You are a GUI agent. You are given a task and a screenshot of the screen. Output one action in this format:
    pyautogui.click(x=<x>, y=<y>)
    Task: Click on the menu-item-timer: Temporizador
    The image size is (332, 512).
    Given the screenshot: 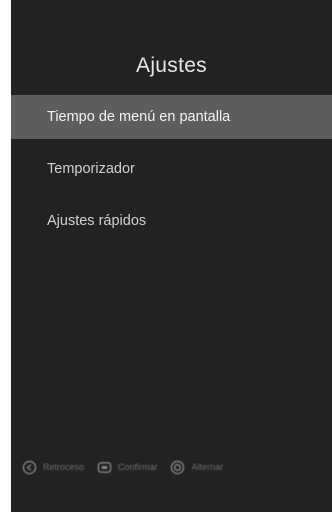 What is the action you would take?
    pyautogui.click(x=171, y=169)
    